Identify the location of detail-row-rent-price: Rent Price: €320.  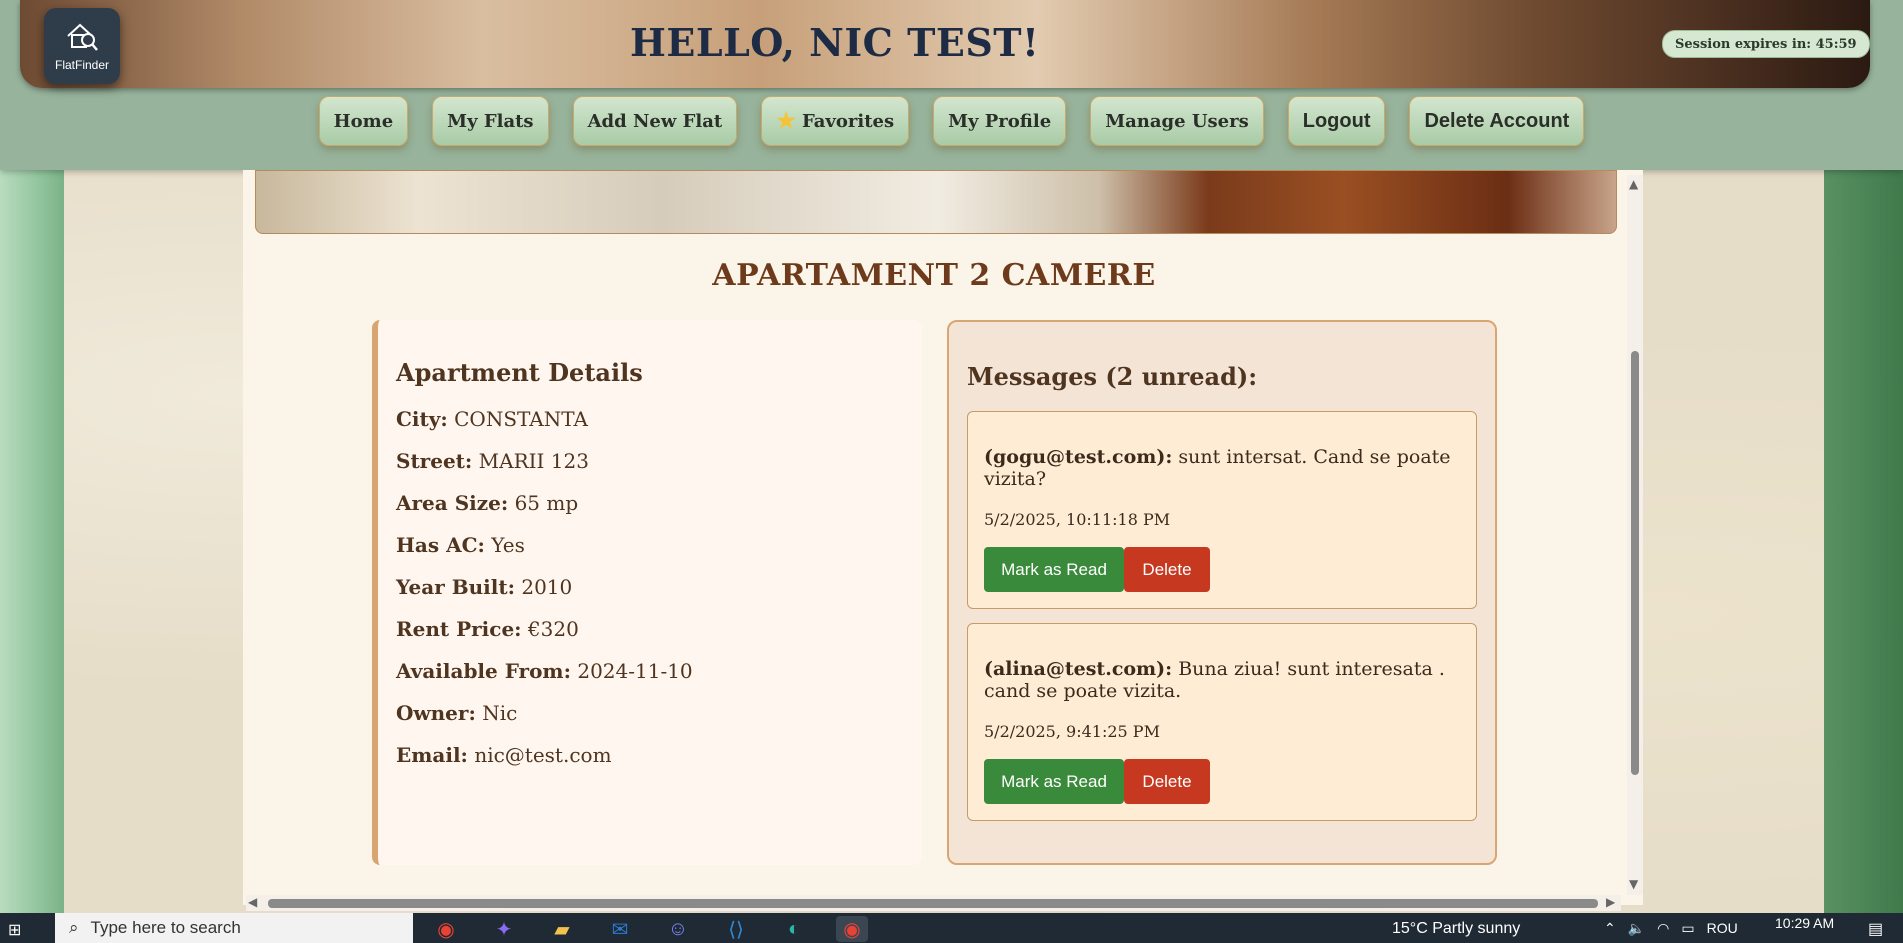
(650, 629).